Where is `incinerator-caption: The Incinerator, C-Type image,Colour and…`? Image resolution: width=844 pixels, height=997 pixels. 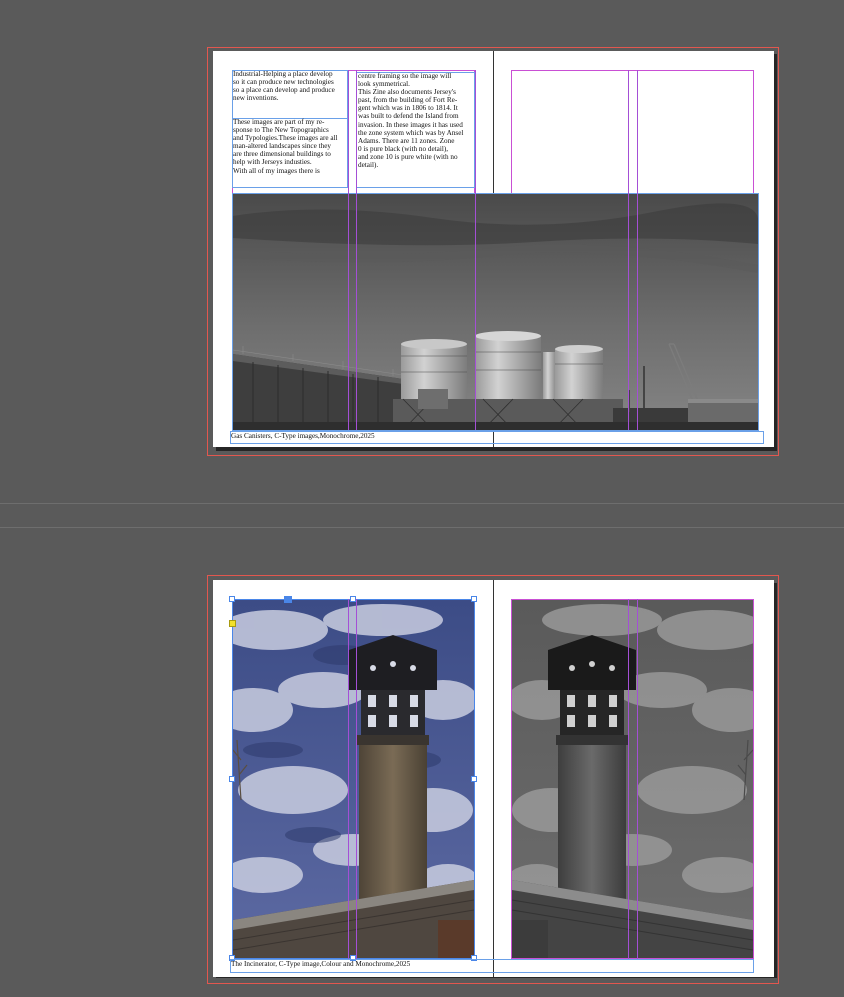 incinerator-caption: The Incinerator, C-Type image,Colour and… is located at coordinates (320, 964).